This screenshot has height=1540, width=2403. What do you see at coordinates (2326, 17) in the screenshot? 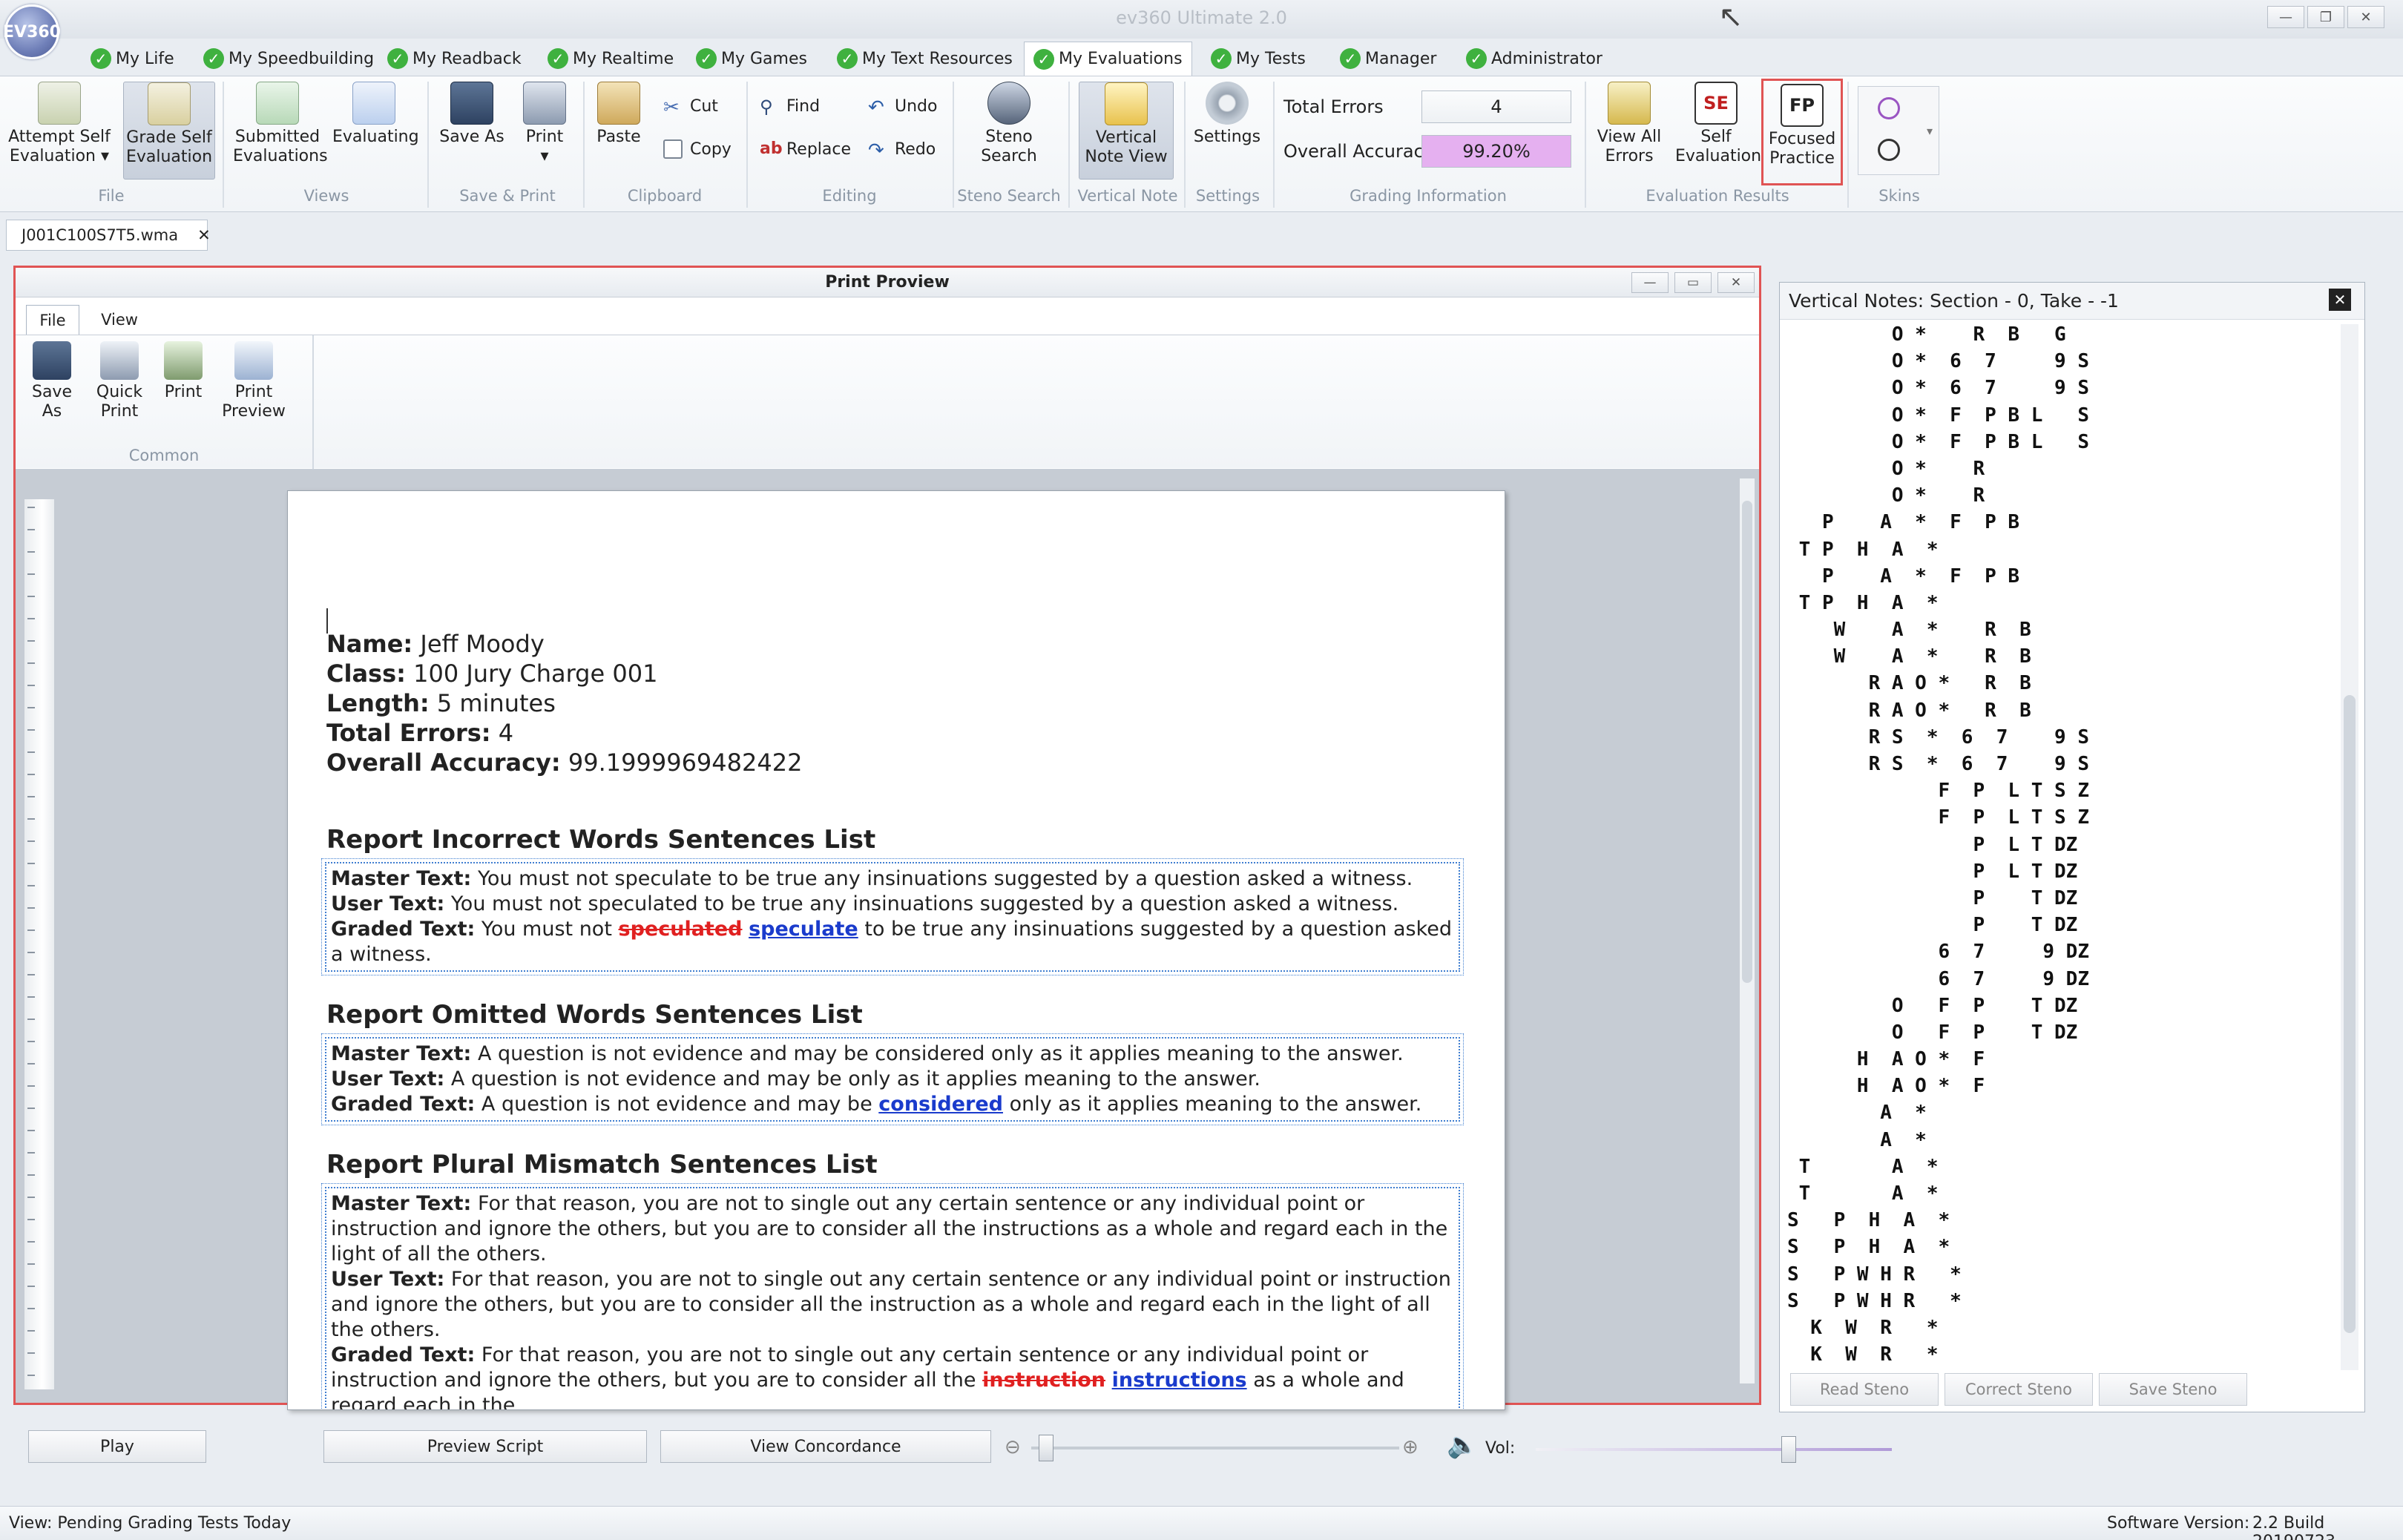
I see `restore-button: ❐` at bounding box center [2326, 17].